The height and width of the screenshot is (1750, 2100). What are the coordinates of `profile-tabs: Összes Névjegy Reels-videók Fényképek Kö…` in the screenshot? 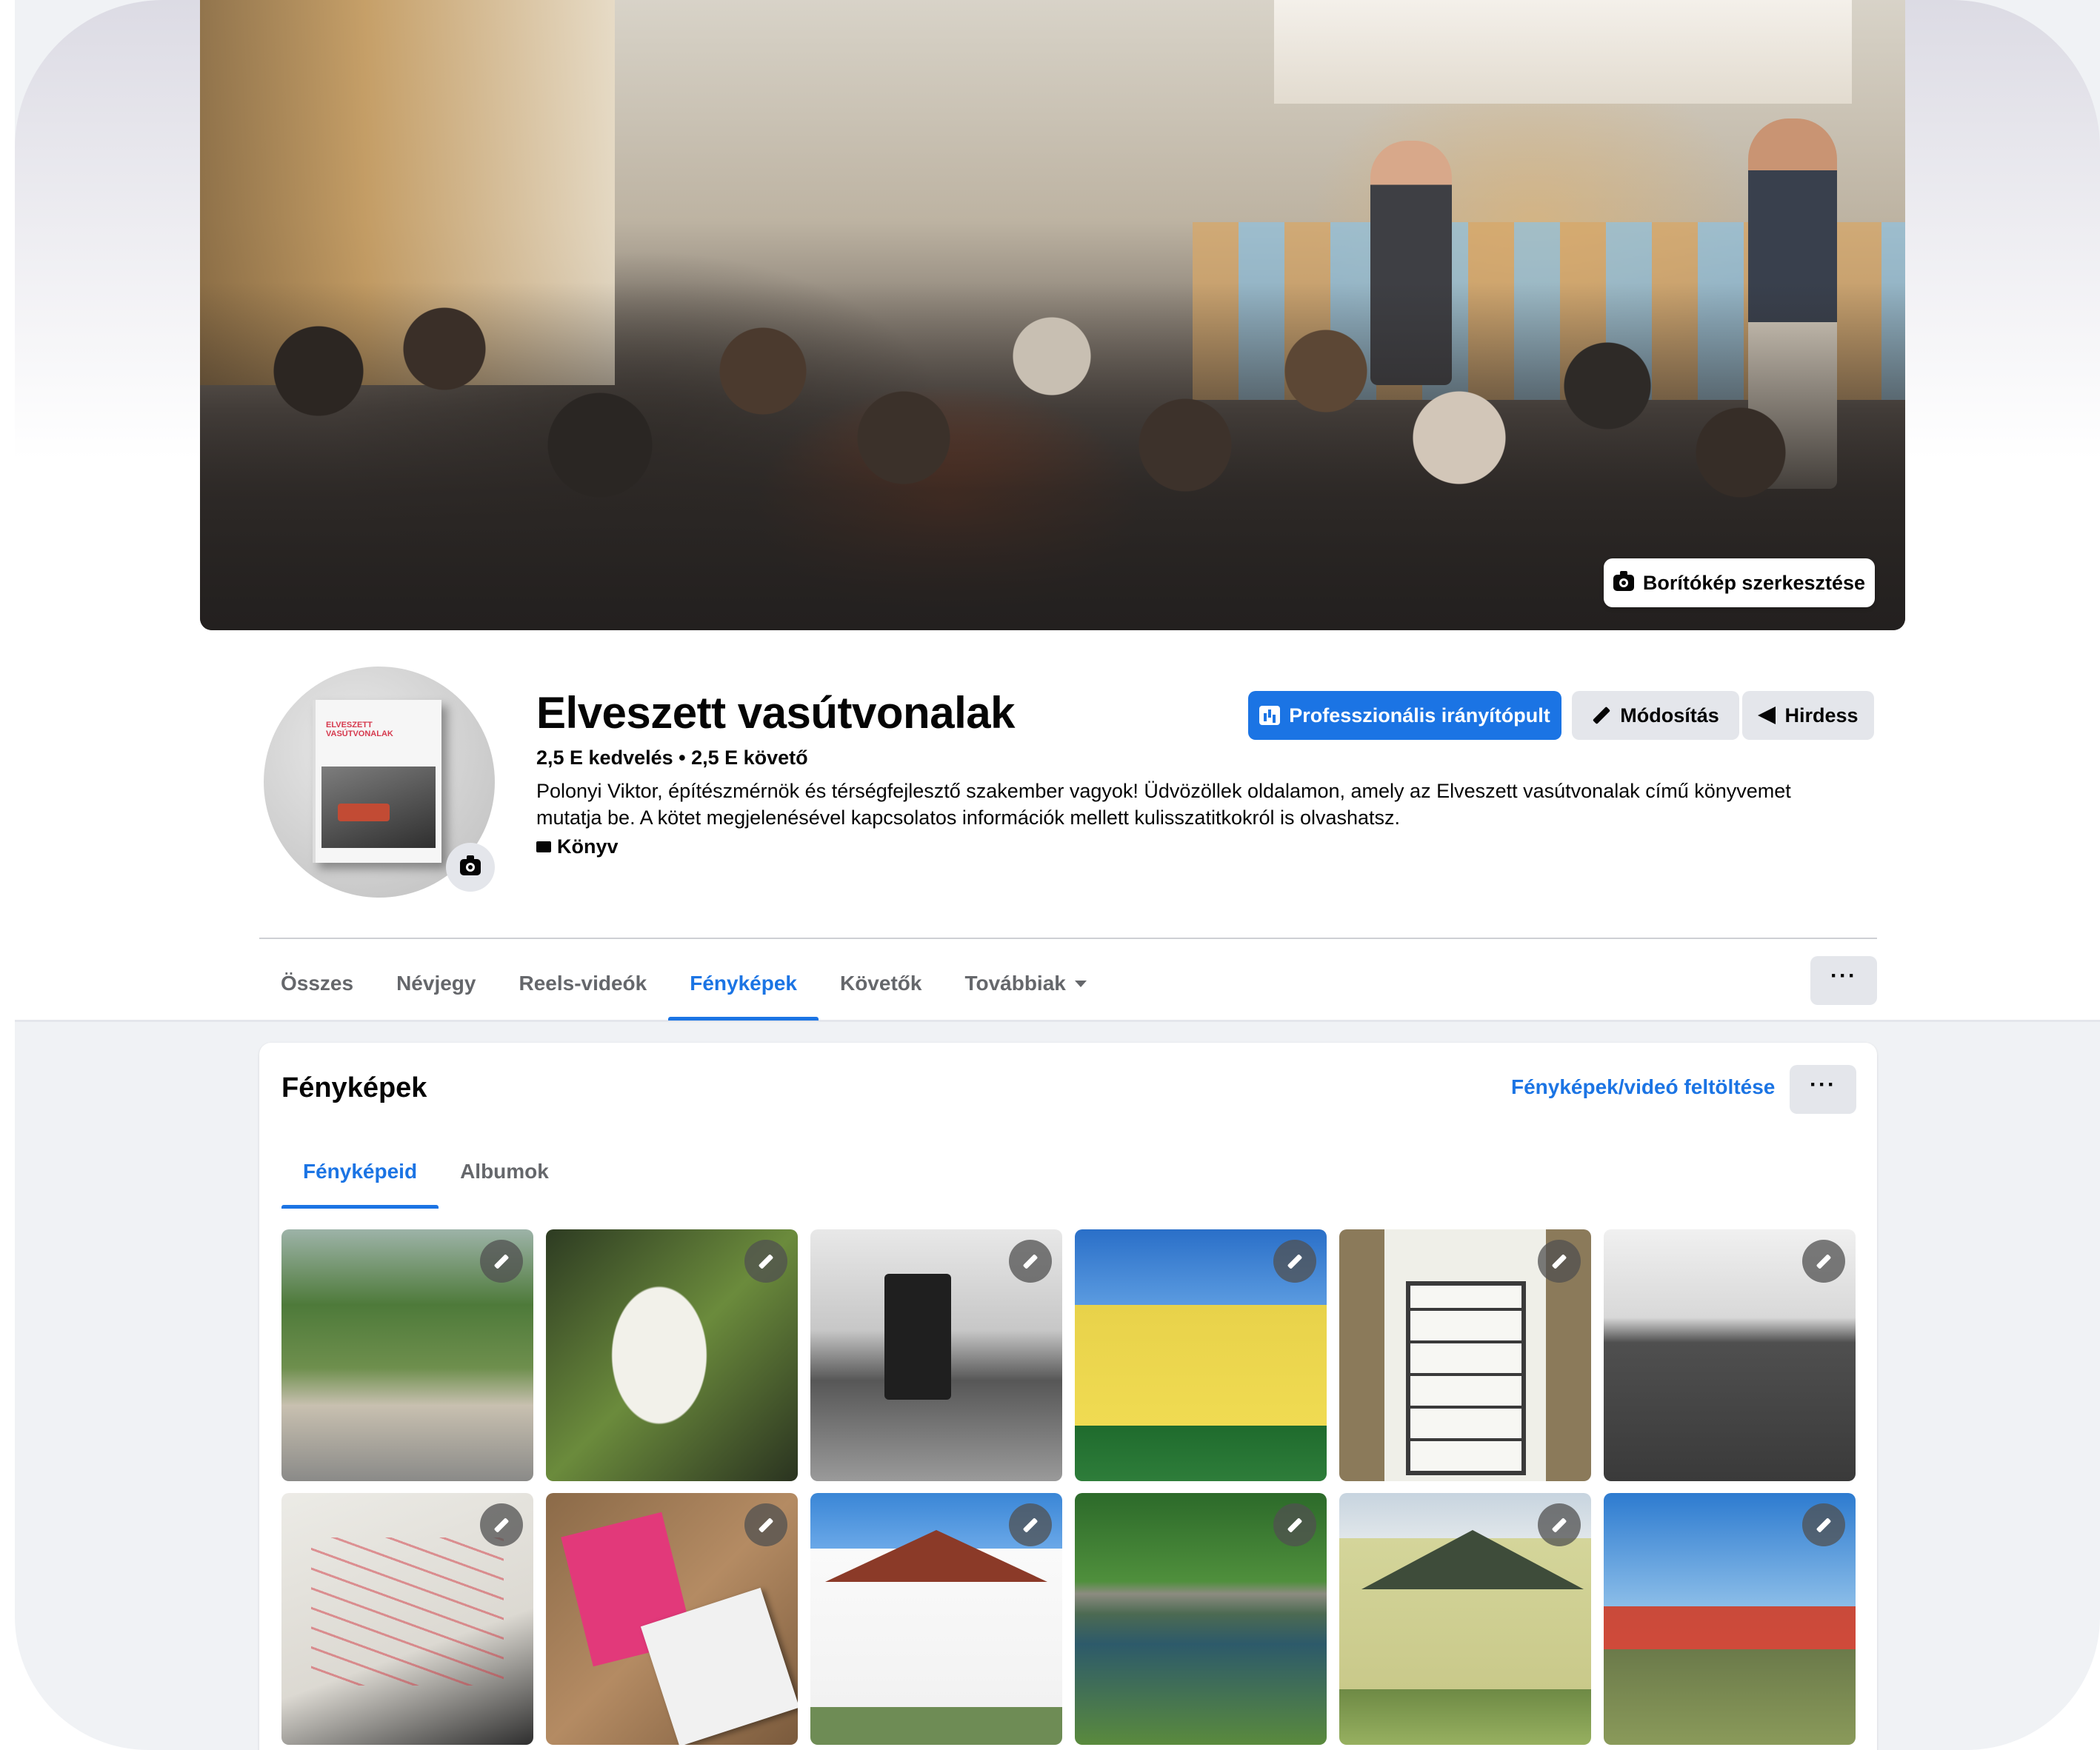 It's located at (683, 984).